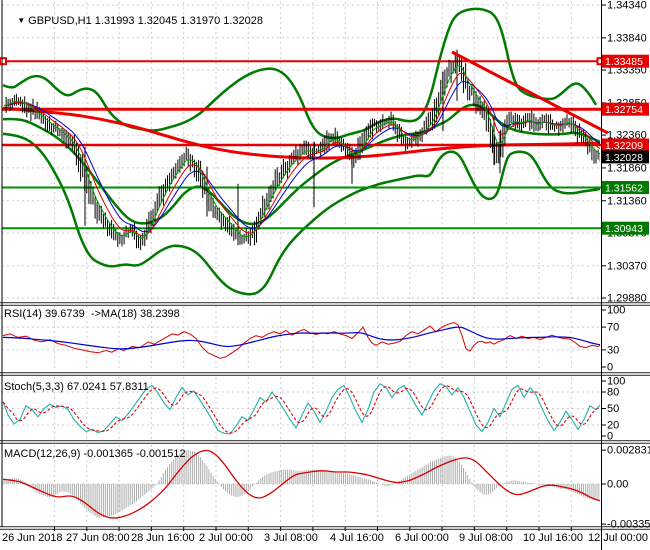 This screenshot has width=650, height=550. What do you see at coordinates (613, 328) in the screenshot?
I see `rsi-tick-label: 70` at bounding box center [613, 328].